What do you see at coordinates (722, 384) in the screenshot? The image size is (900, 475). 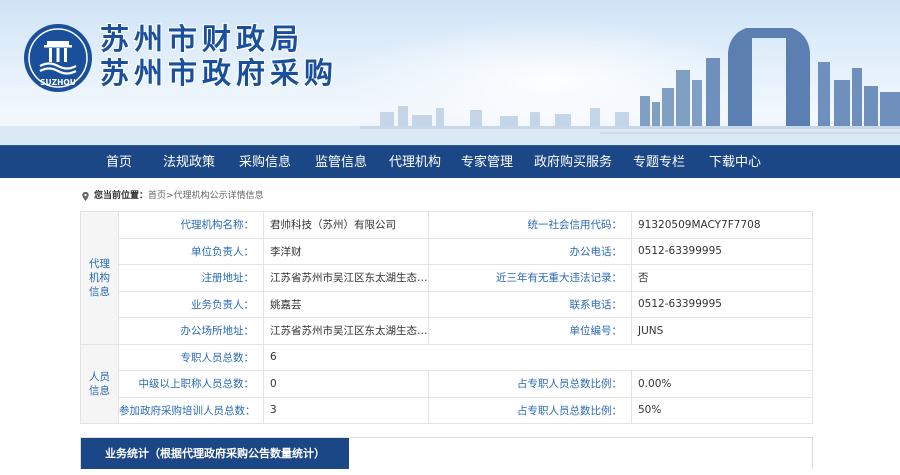 I see `field-value: 0.00%` at bounding box center [722, 384].